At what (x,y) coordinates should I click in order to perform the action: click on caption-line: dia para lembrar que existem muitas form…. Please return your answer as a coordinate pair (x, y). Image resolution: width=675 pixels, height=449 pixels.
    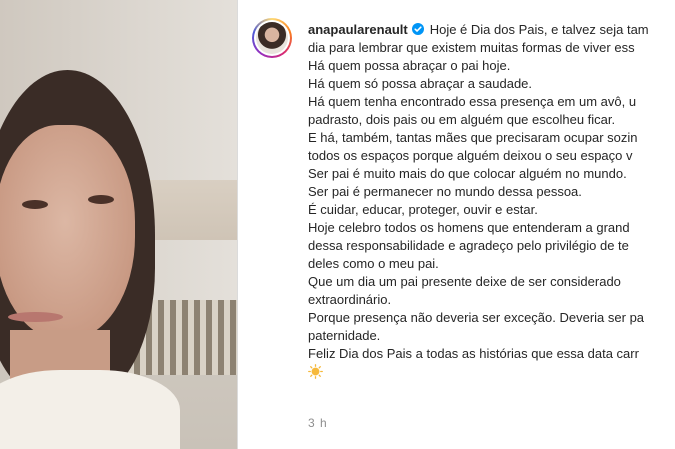
    Looking at the image, I should click on (471, 47).